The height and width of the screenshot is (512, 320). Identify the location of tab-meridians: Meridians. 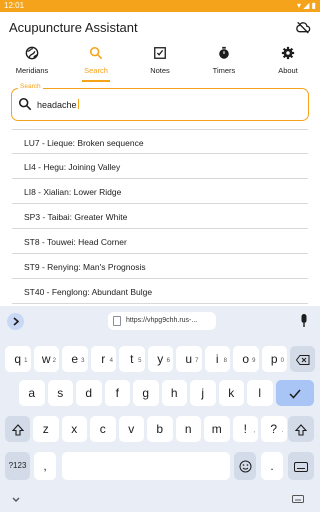
(32, 62).